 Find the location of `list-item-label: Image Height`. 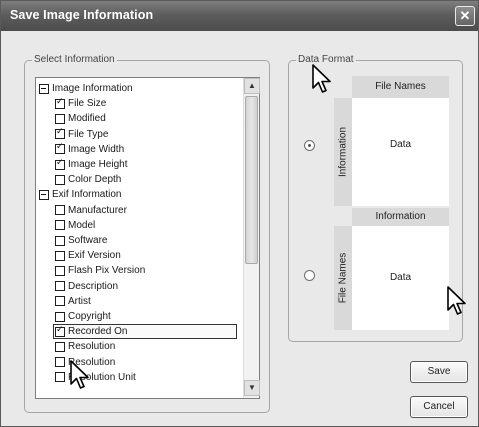

list-item-label: Image Height is located at coordinates (98, 164).